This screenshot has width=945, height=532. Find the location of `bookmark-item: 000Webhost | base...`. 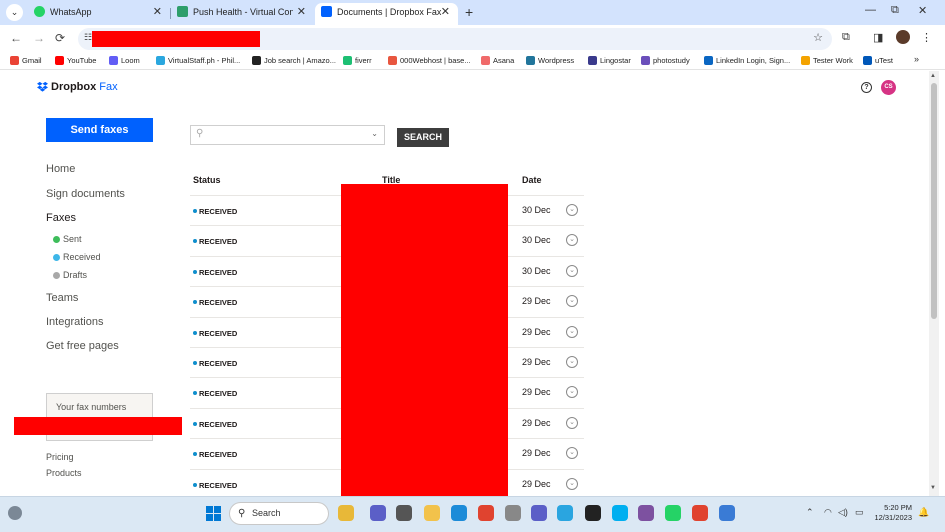

bookmark-item: 000Webhost | base... is located at coordinates (429, 60).